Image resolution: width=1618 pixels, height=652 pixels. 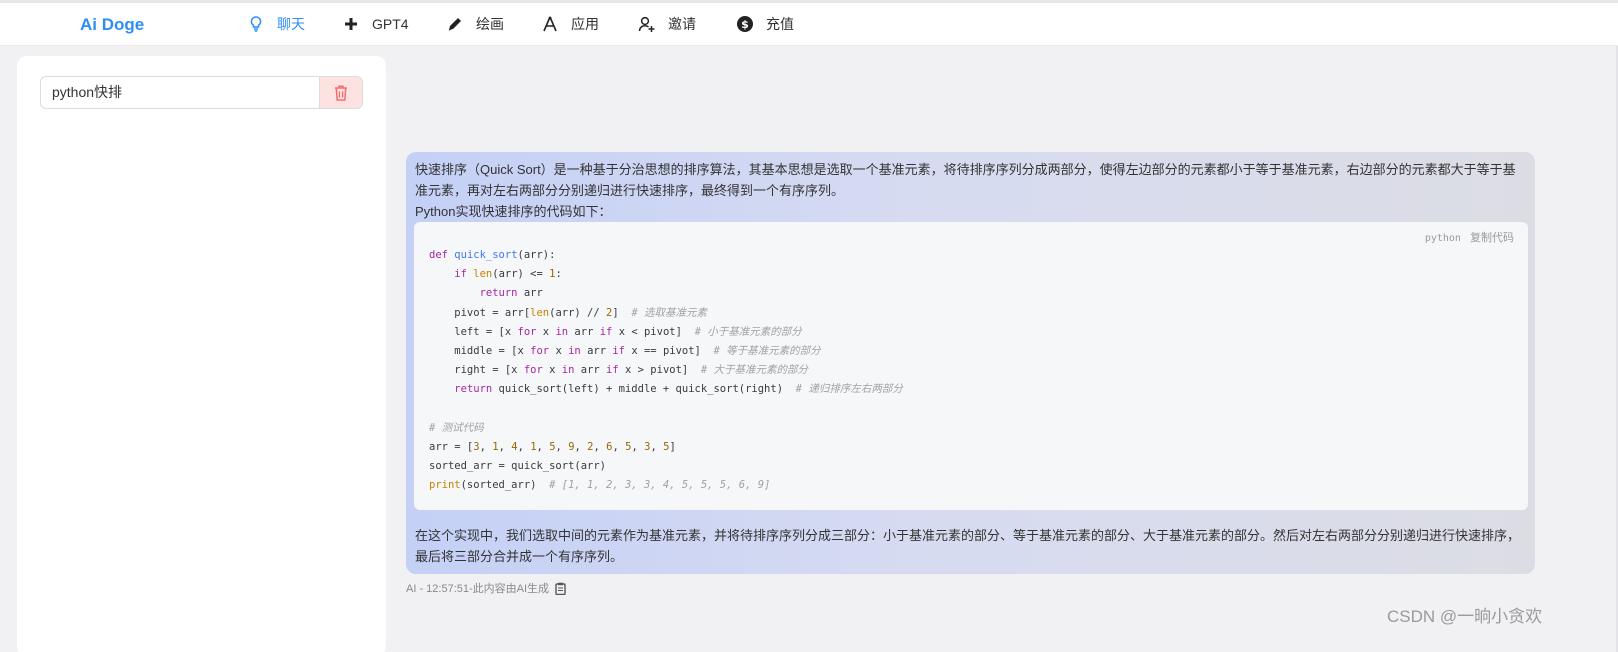 I want to click on code-toolbar: python 复制代码, so click(x=1469, y=237).